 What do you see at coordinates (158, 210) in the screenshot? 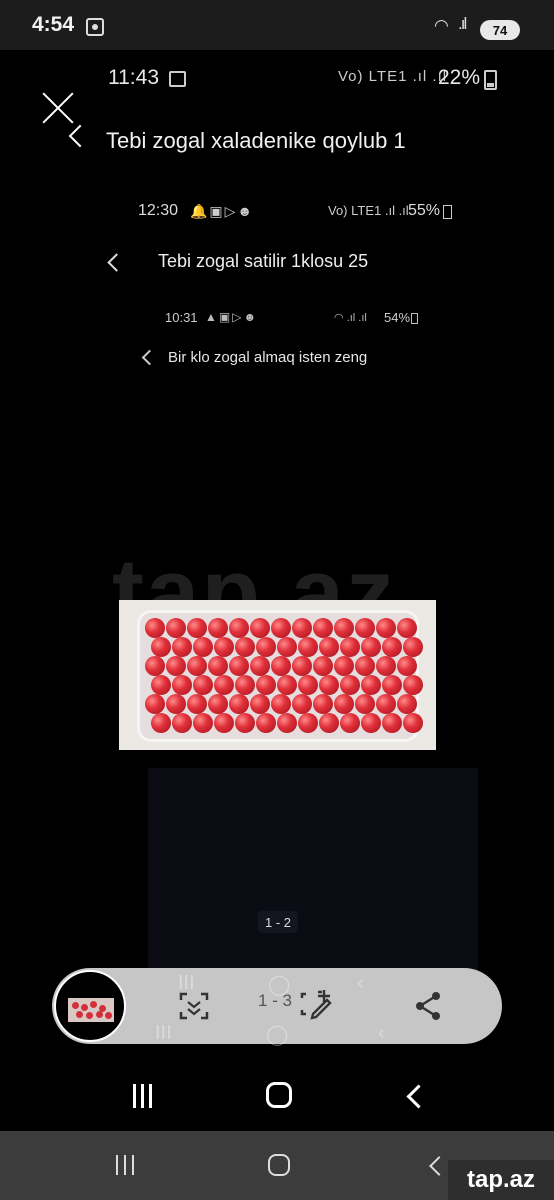
I see `l2-time: 12:30` at bounding box center [158, 210].